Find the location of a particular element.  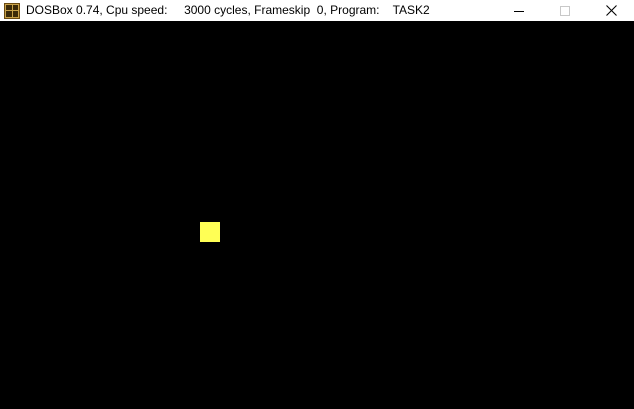

window-controls is located at coordinates (565, 10).